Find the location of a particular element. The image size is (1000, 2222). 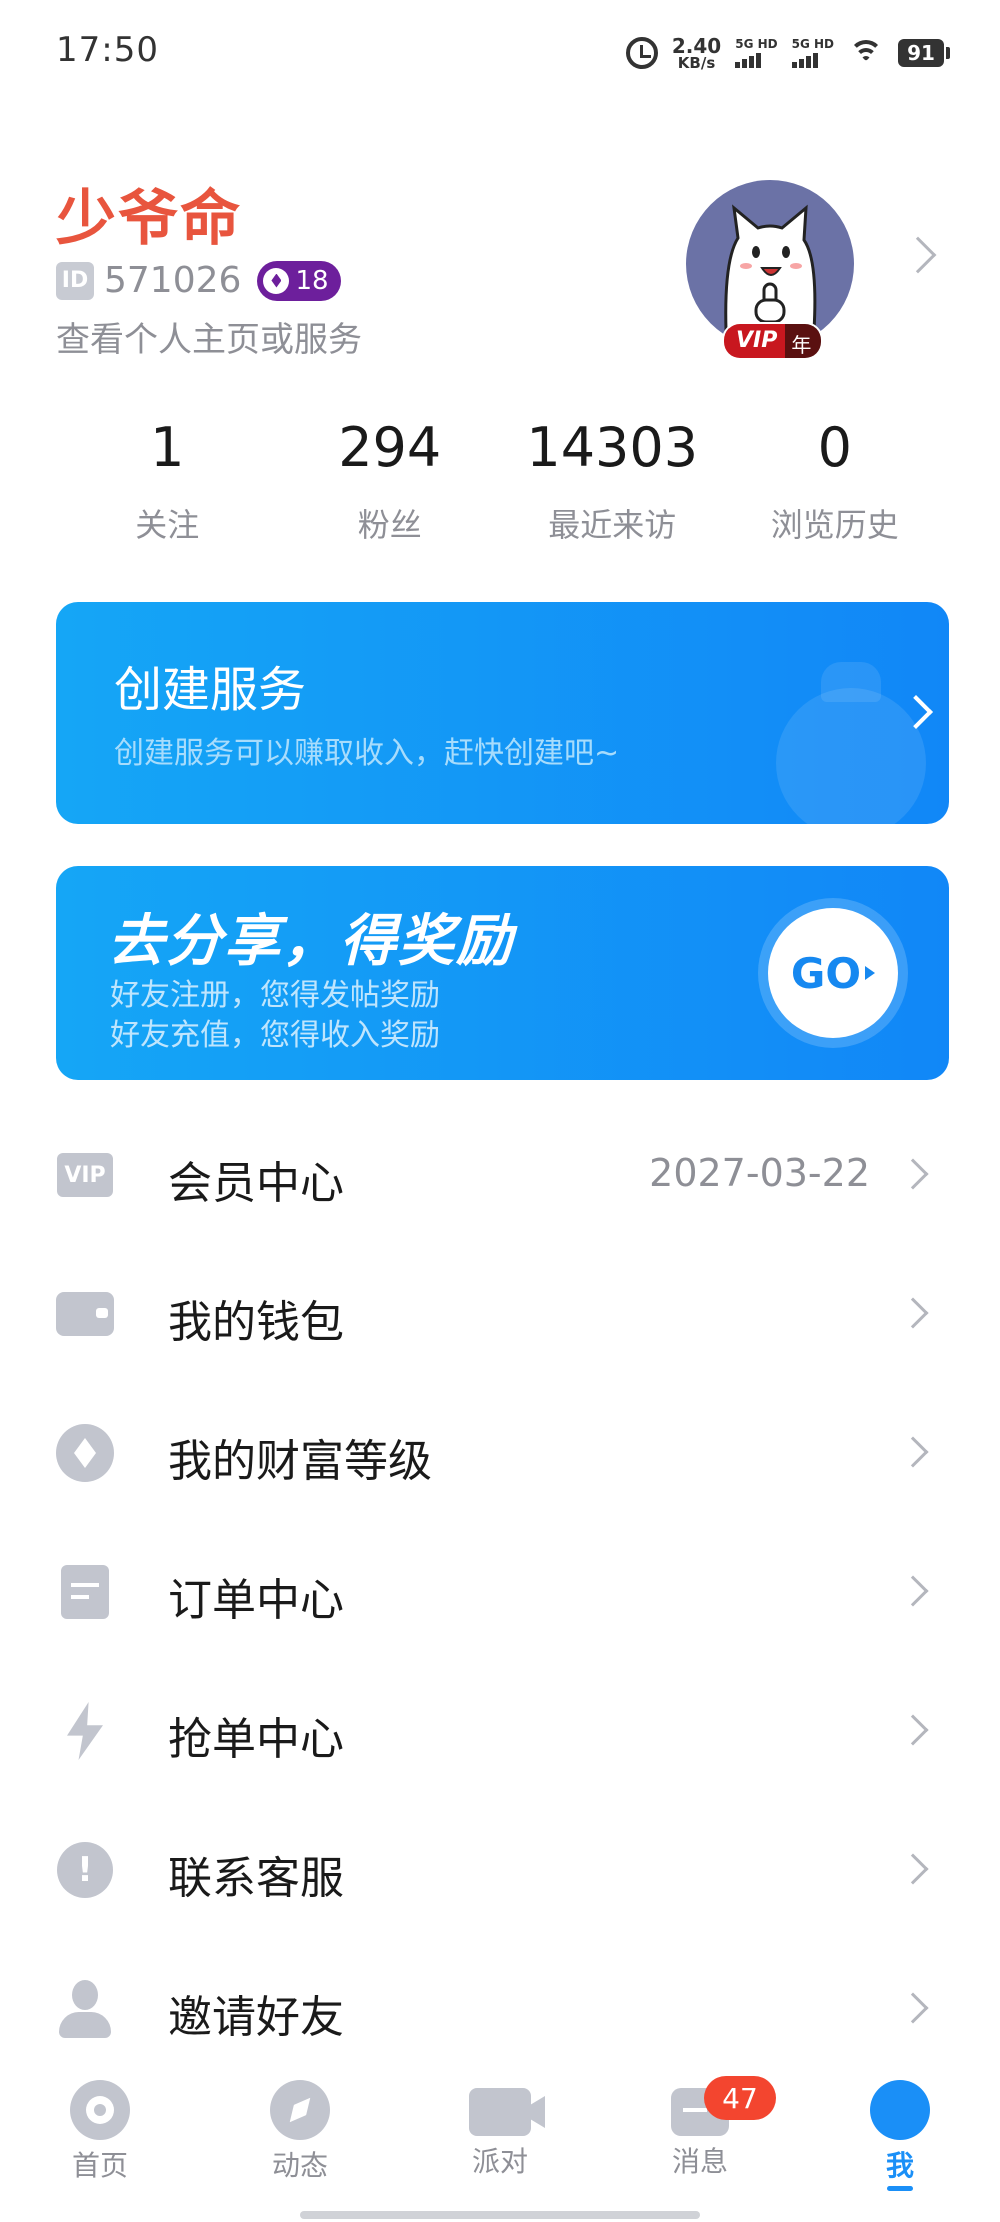

profile-subtitle: 查看个人主页或服务 is located at coordinates (209, 340).